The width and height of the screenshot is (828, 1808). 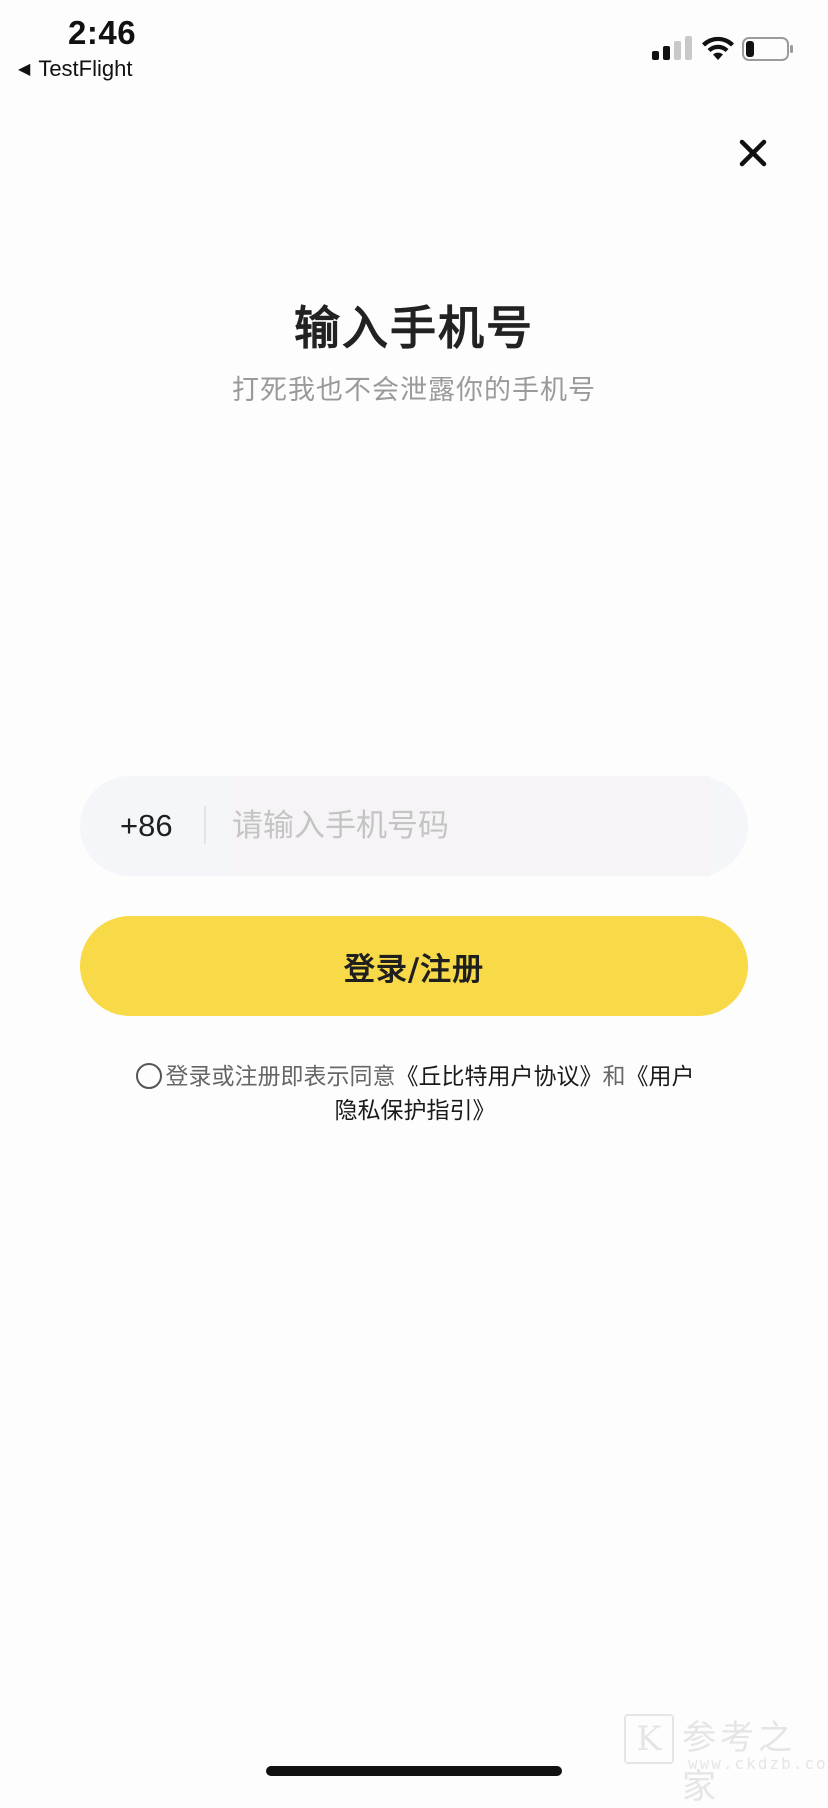 What do you see at coordinates (649, 1739) in the screenshot?
I see `watermark-logo-icon: K` at bounding box center [649, 1739].